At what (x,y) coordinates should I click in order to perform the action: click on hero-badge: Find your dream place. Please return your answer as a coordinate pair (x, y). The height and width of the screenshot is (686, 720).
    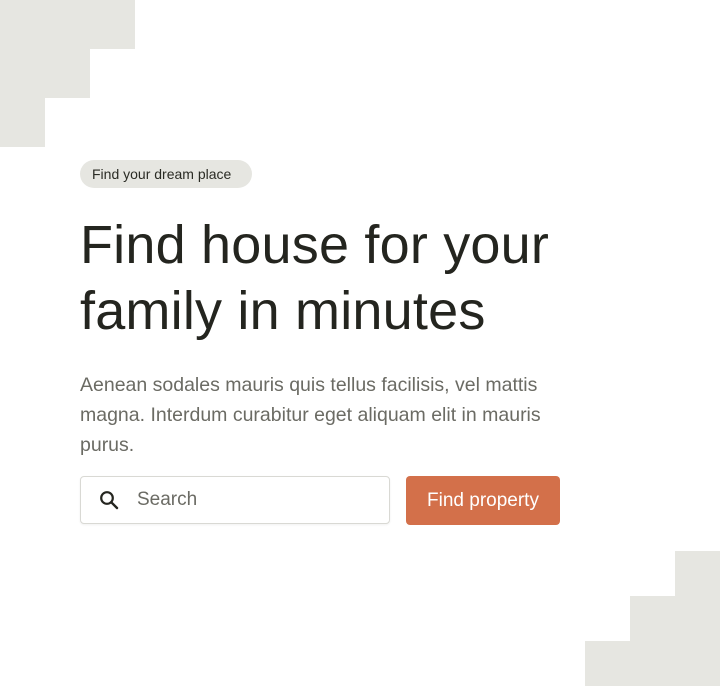
    Looking at the image, I should click on (166, 174).